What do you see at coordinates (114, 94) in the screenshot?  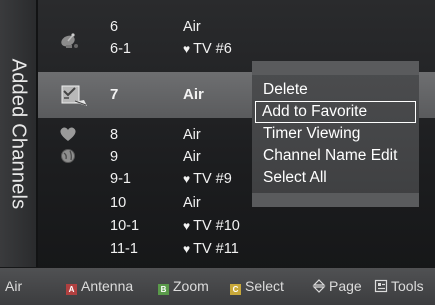 I see `channel-number: 7` at bounding box center [114, 94].